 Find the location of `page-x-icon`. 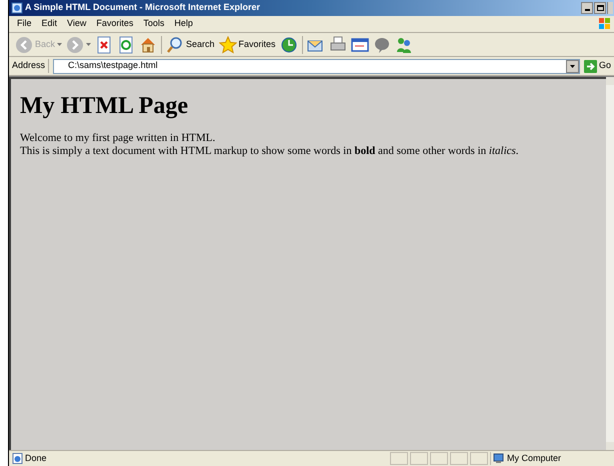

page-x-icon is located at coordinates (104, 45).